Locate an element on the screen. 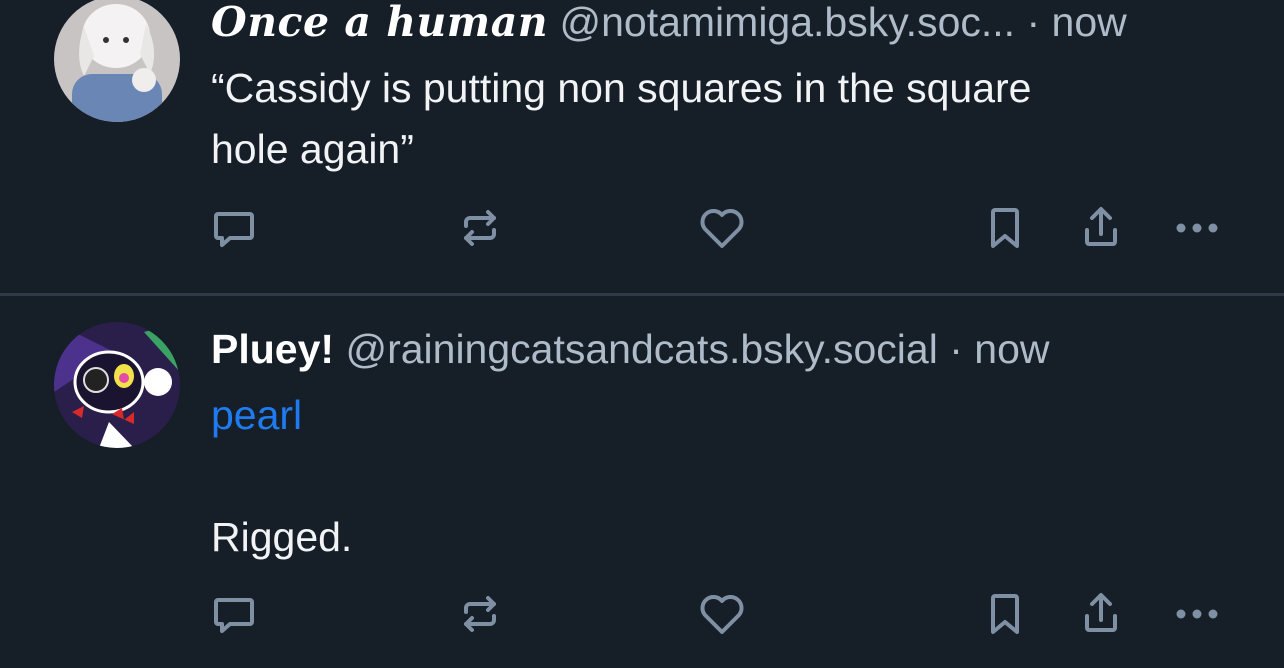 The width and height of the screenshot is (1284, 668). display-name: Pluey! is located at coordinates (272, 349).